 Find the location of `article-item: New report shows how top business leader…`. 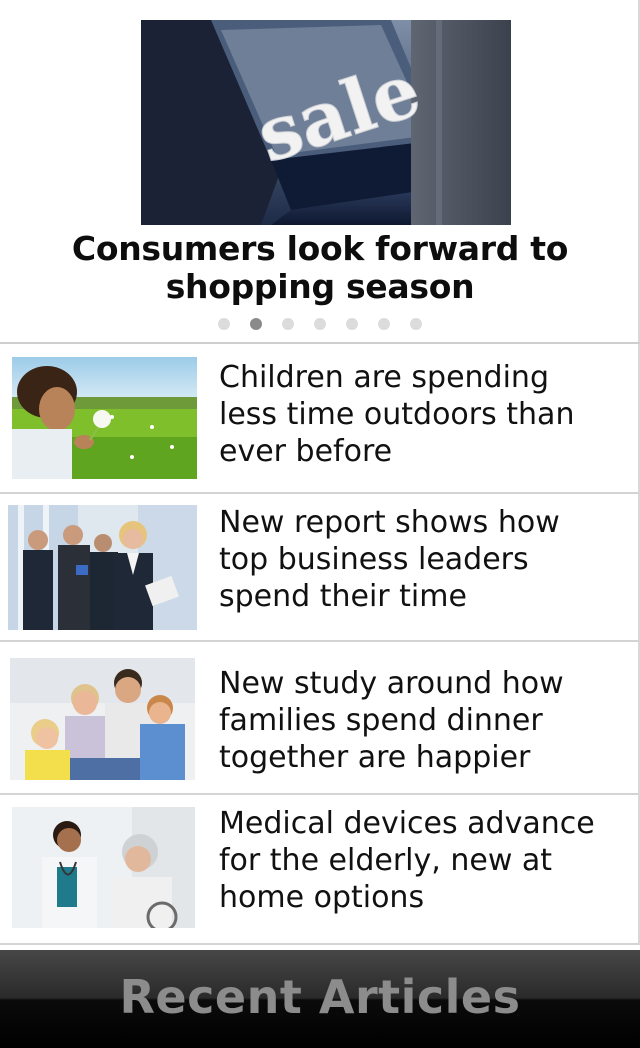

article-item: New report shows how top business leader… is located at coordinates (320, 568).